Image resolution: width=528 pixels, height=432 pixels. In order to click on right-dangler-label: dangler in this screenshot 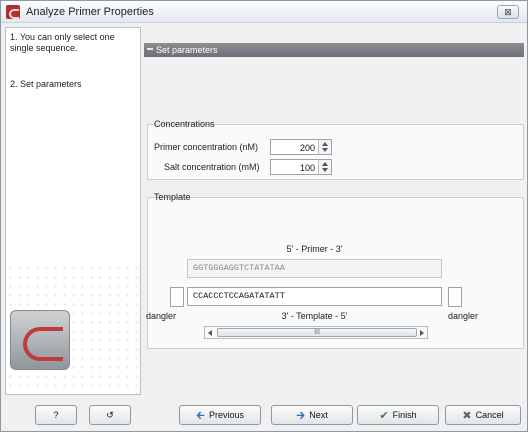, I will do `click(463, 316)`.